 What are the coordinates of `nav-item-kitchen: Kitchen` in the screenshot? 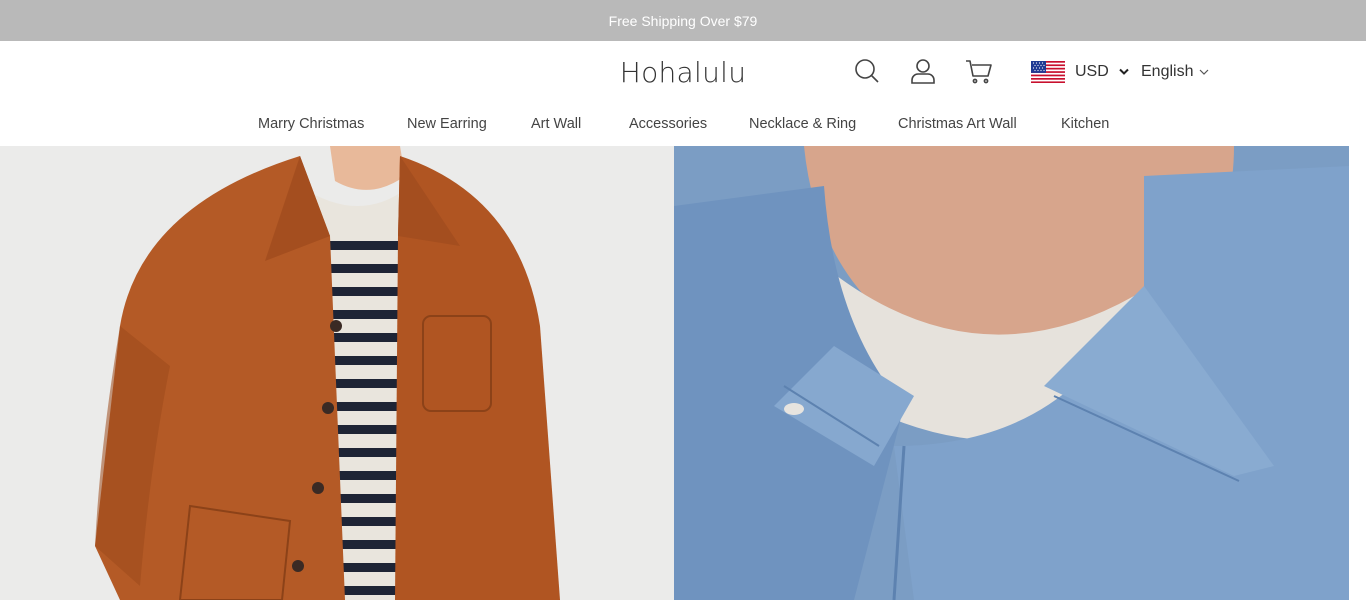 It's located at (1085, 124).